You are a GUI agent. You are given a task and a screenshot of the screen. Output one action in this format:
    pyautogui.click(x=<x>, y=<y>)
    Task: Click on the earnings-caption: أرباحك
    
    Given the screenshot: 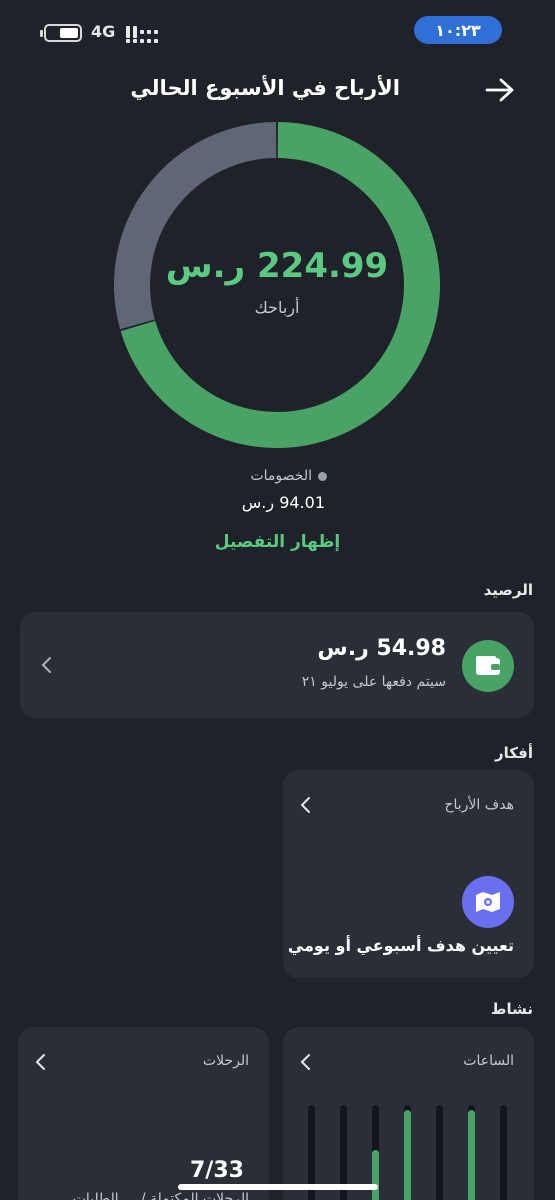 What is the action you would take?
    pyautogui.click(x=277, y=307)
    